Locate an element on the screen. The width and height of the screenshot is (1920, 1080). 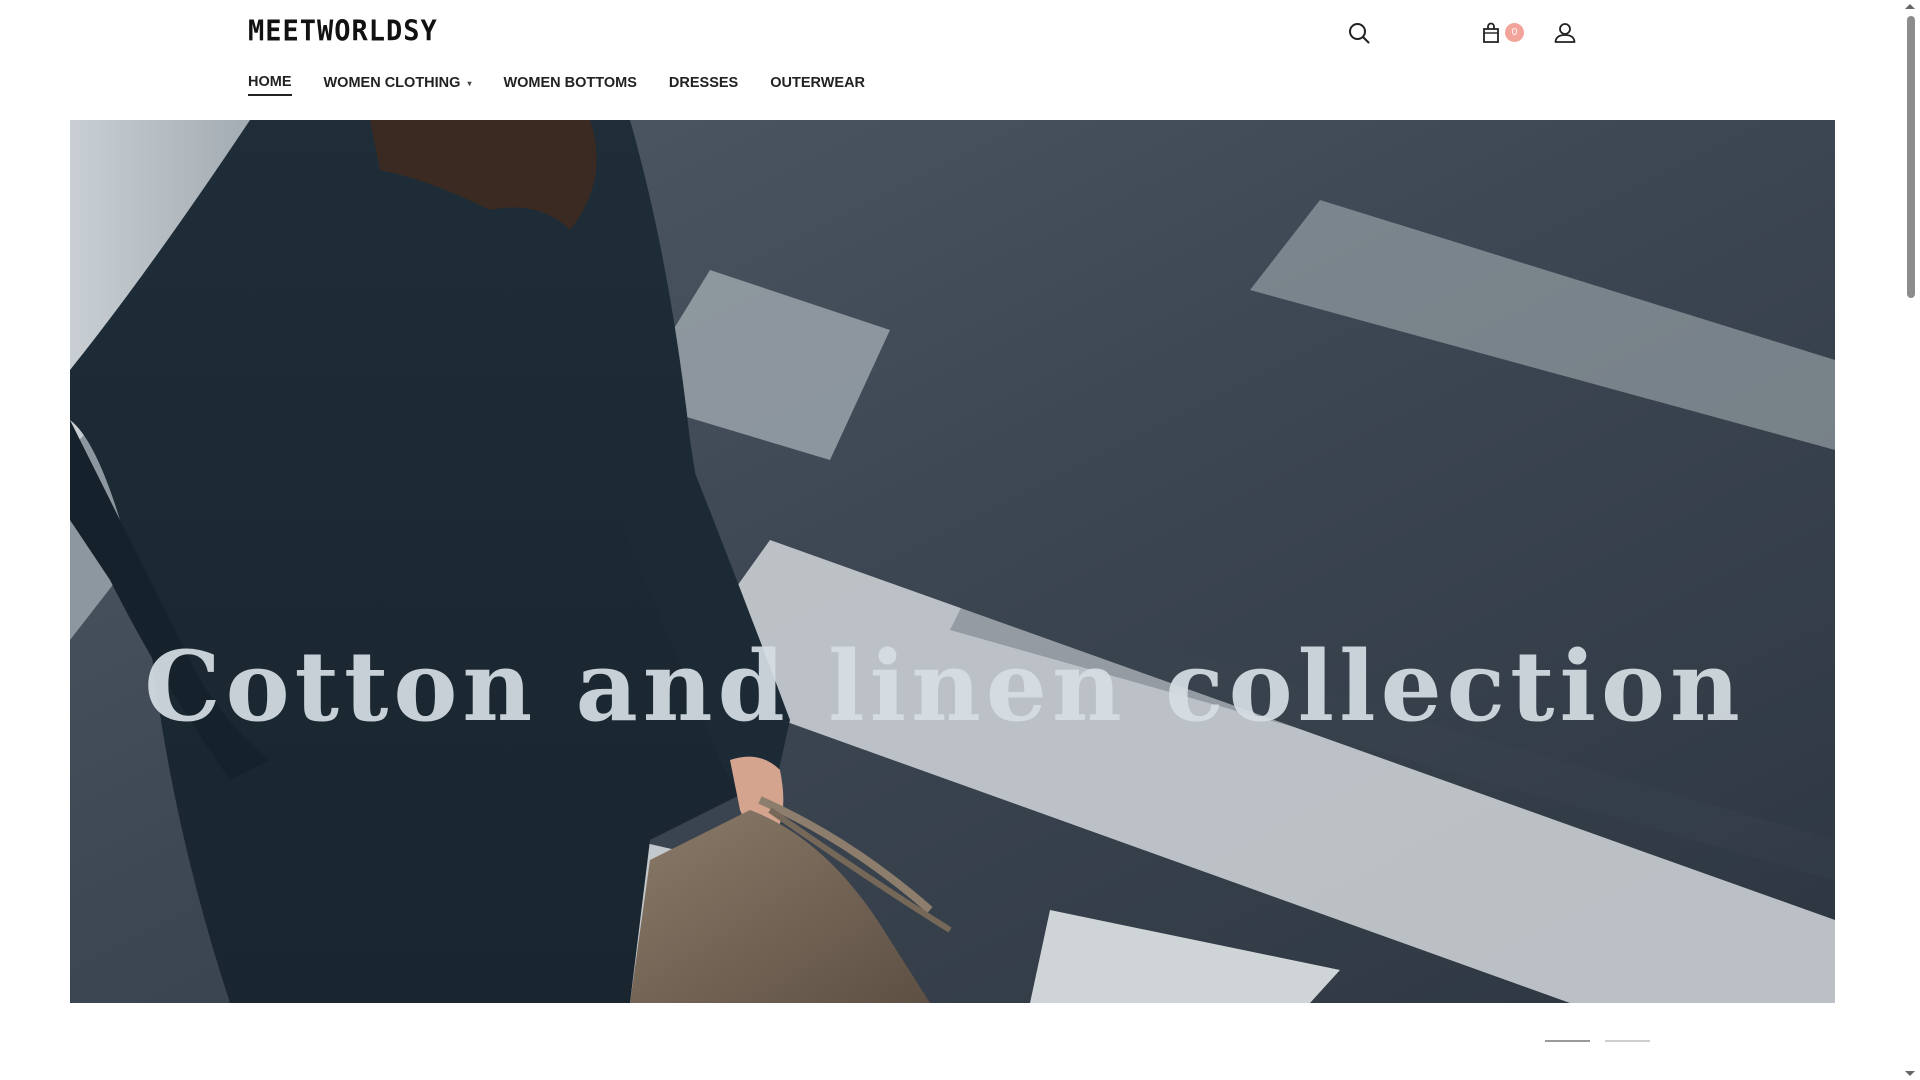
scroll-up-arrow-icon is located at coordinates (1910, 6).